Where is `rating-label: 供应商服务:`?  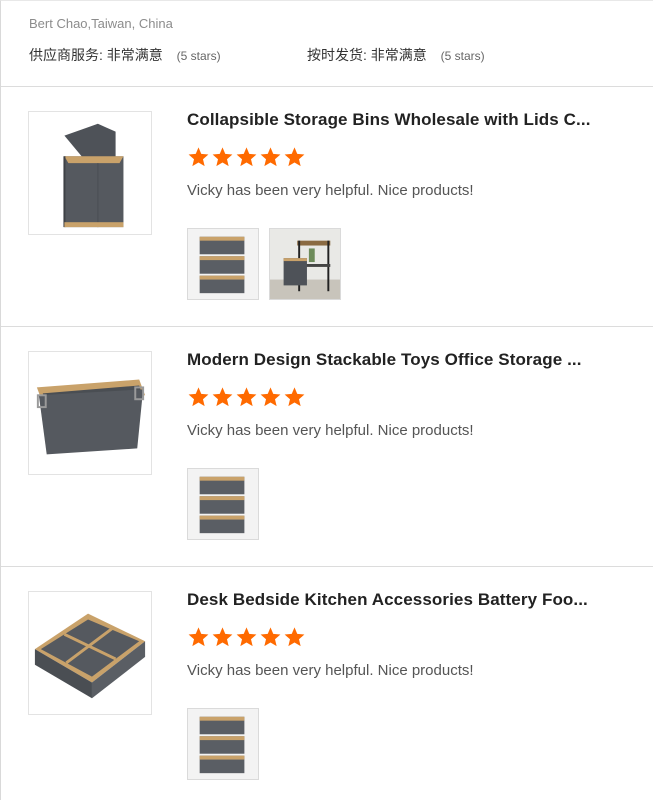 rating-label: 供应商服务: is located at coordinates (66, 55).